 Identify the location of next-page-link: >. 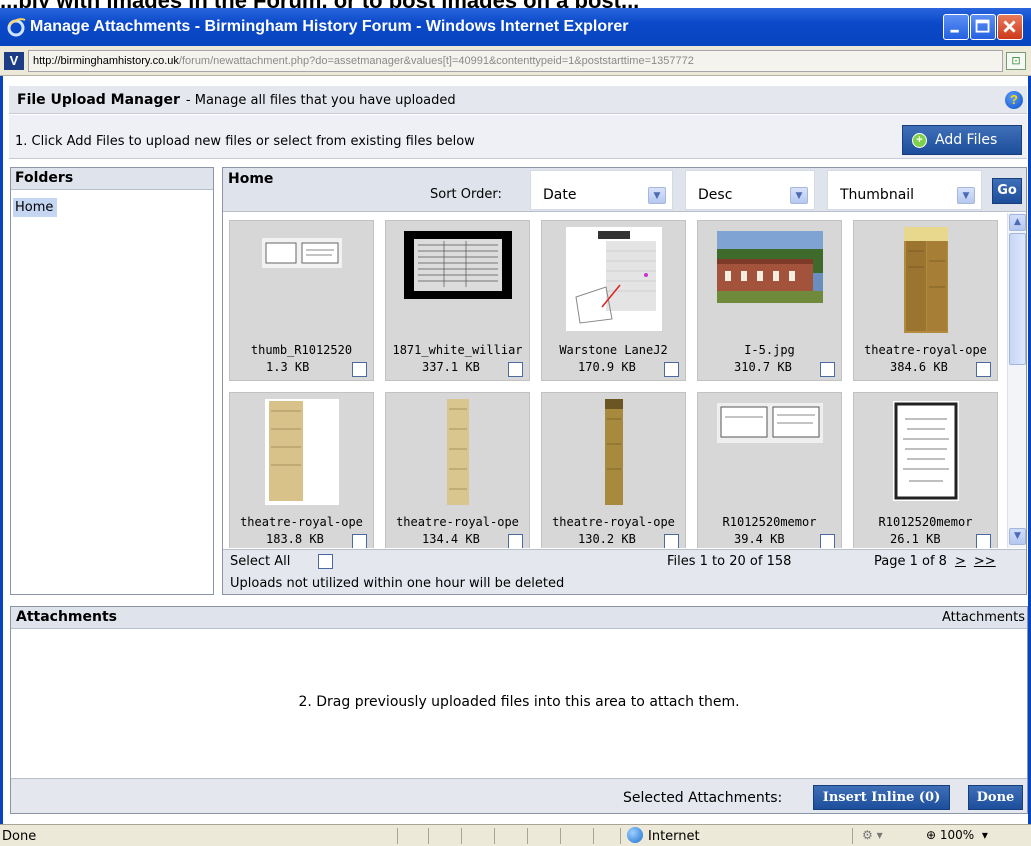
(960, 561).